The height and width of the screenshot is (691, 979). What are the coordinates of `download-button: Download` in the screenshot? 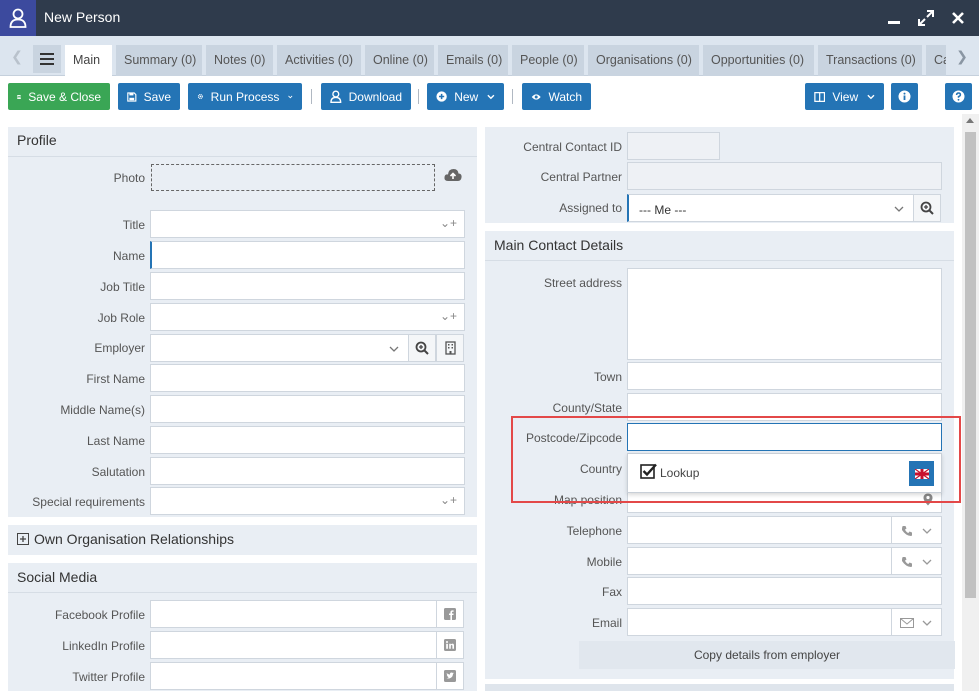 It's located at (366, 96).